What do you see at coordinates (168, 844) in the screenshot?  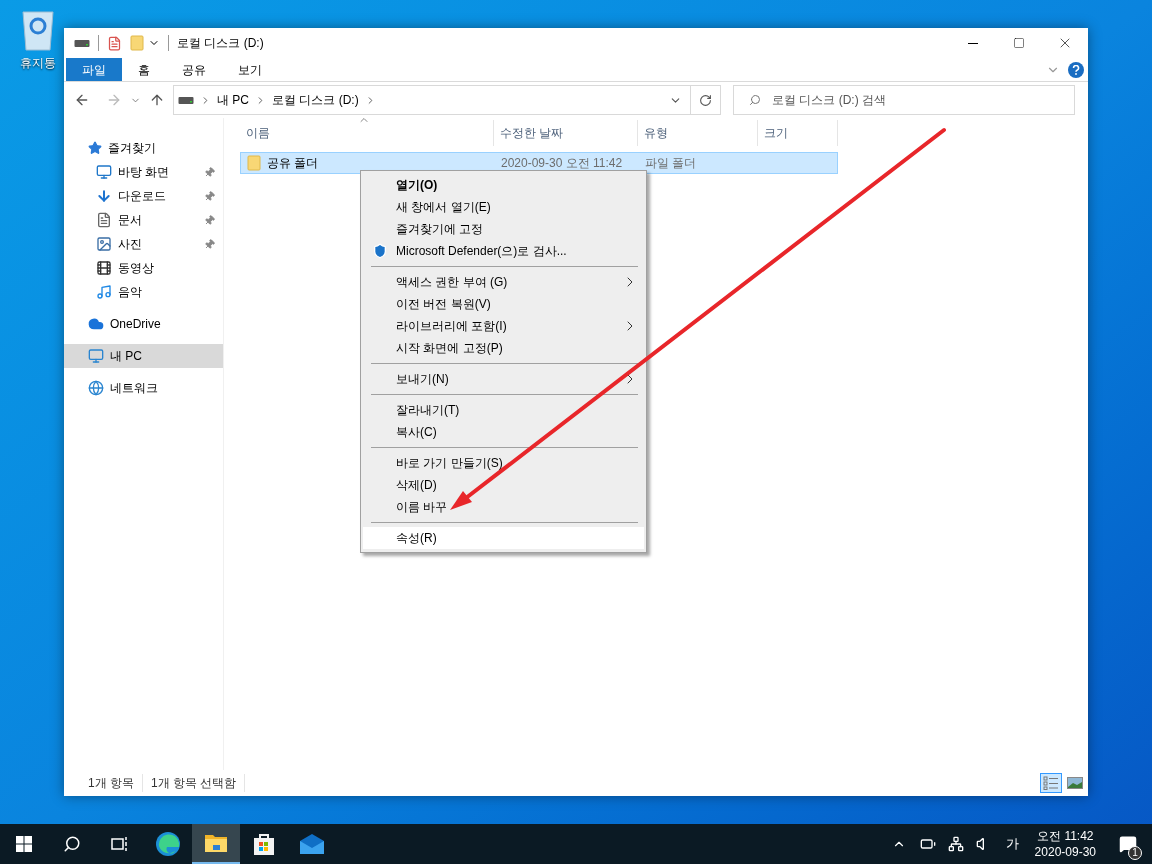 I see `edge-icon` at bounding box center [168, 844].